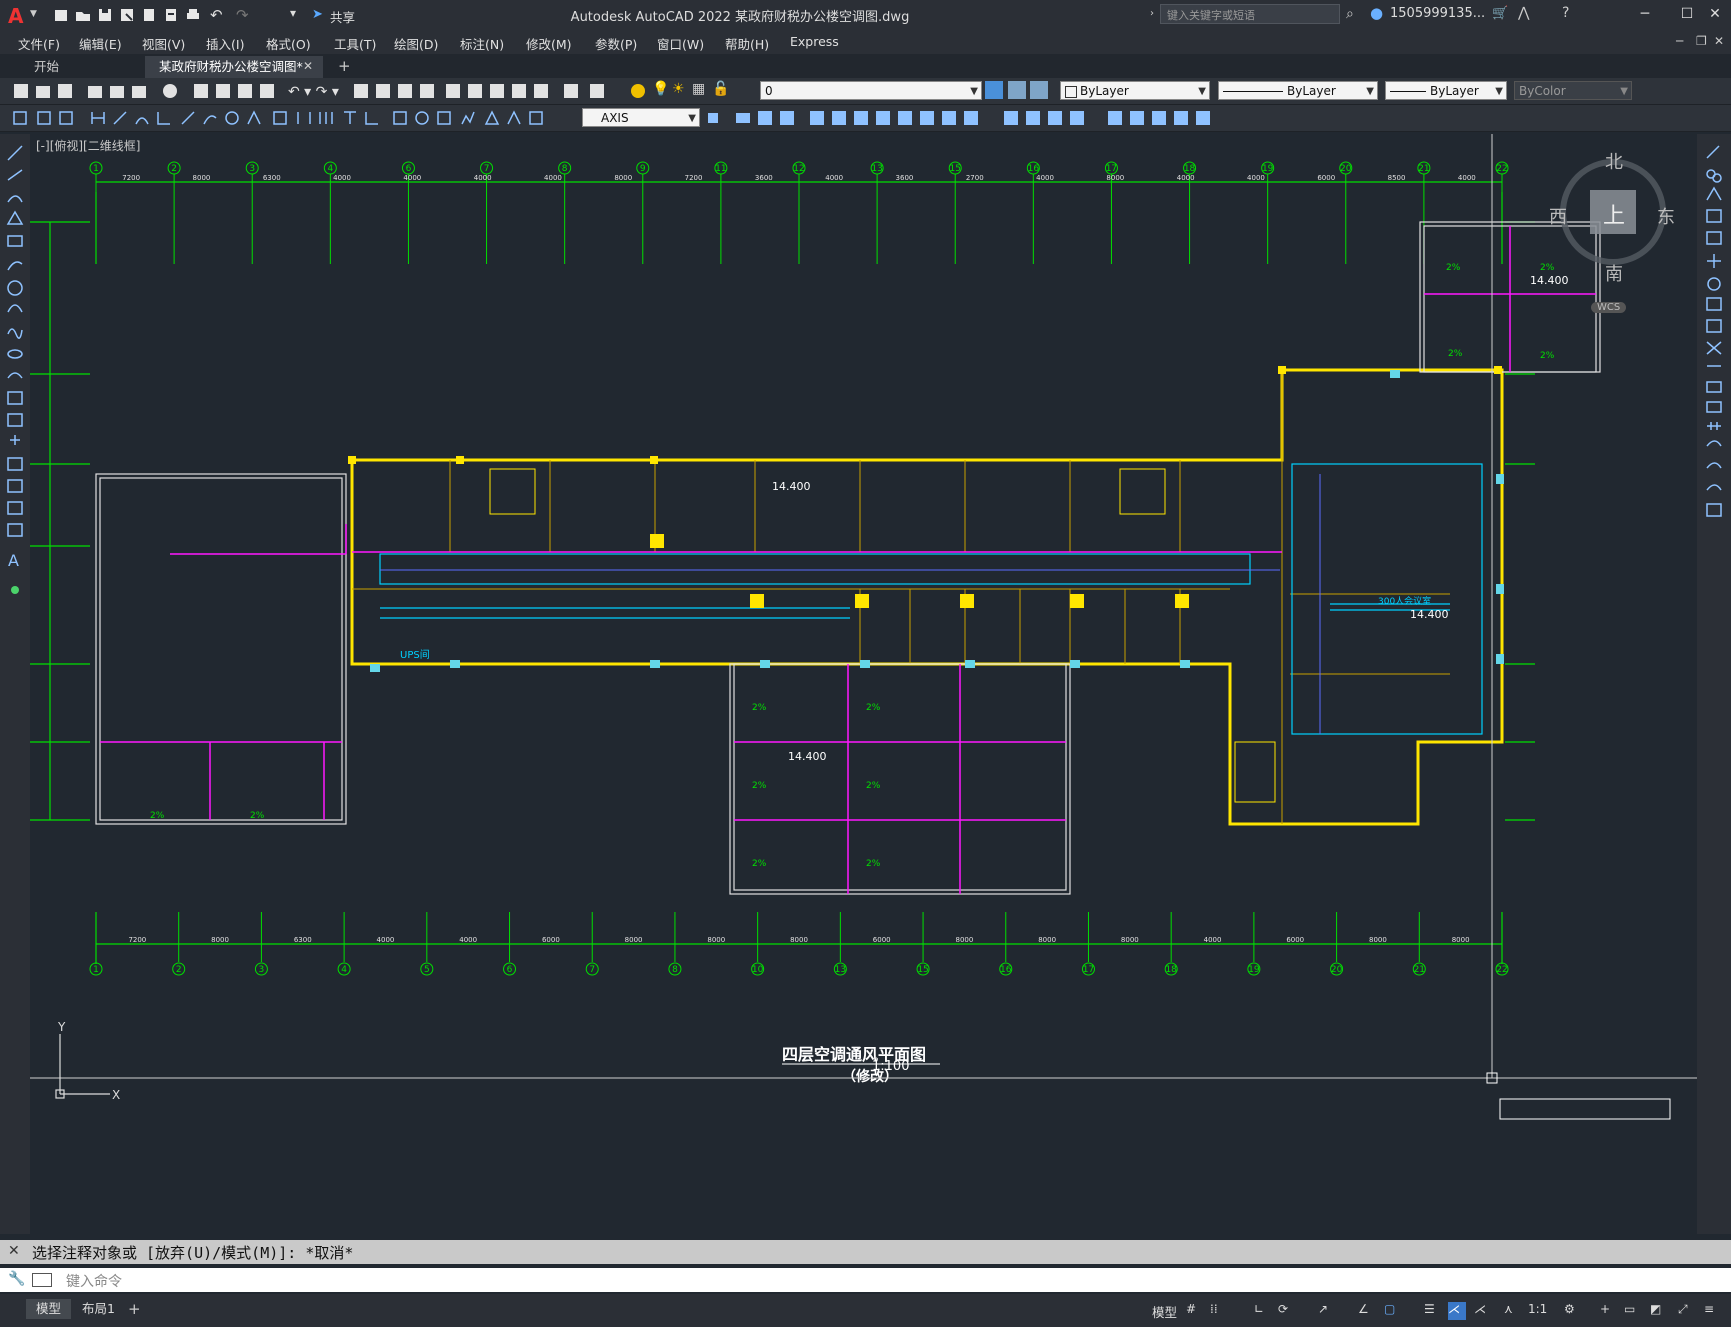  I want to click on menu-tools: 工具(T), so click(355, 43).